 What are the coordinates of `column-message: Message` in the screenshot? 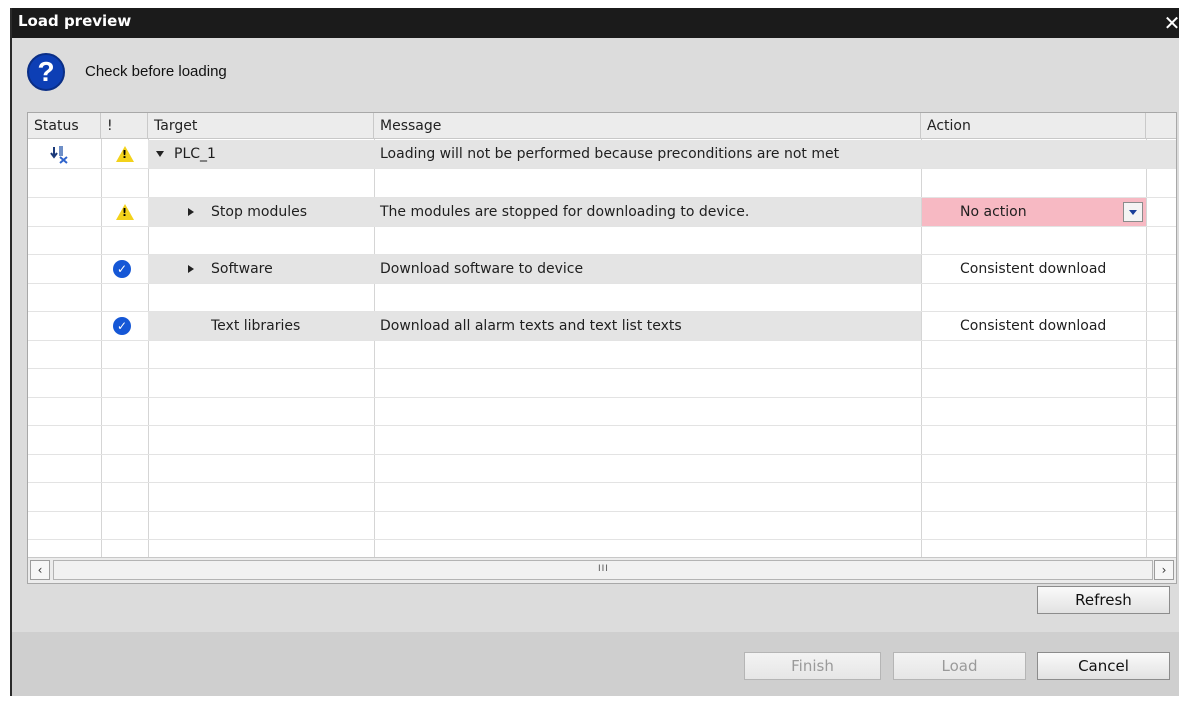 It's located at (647, 126).